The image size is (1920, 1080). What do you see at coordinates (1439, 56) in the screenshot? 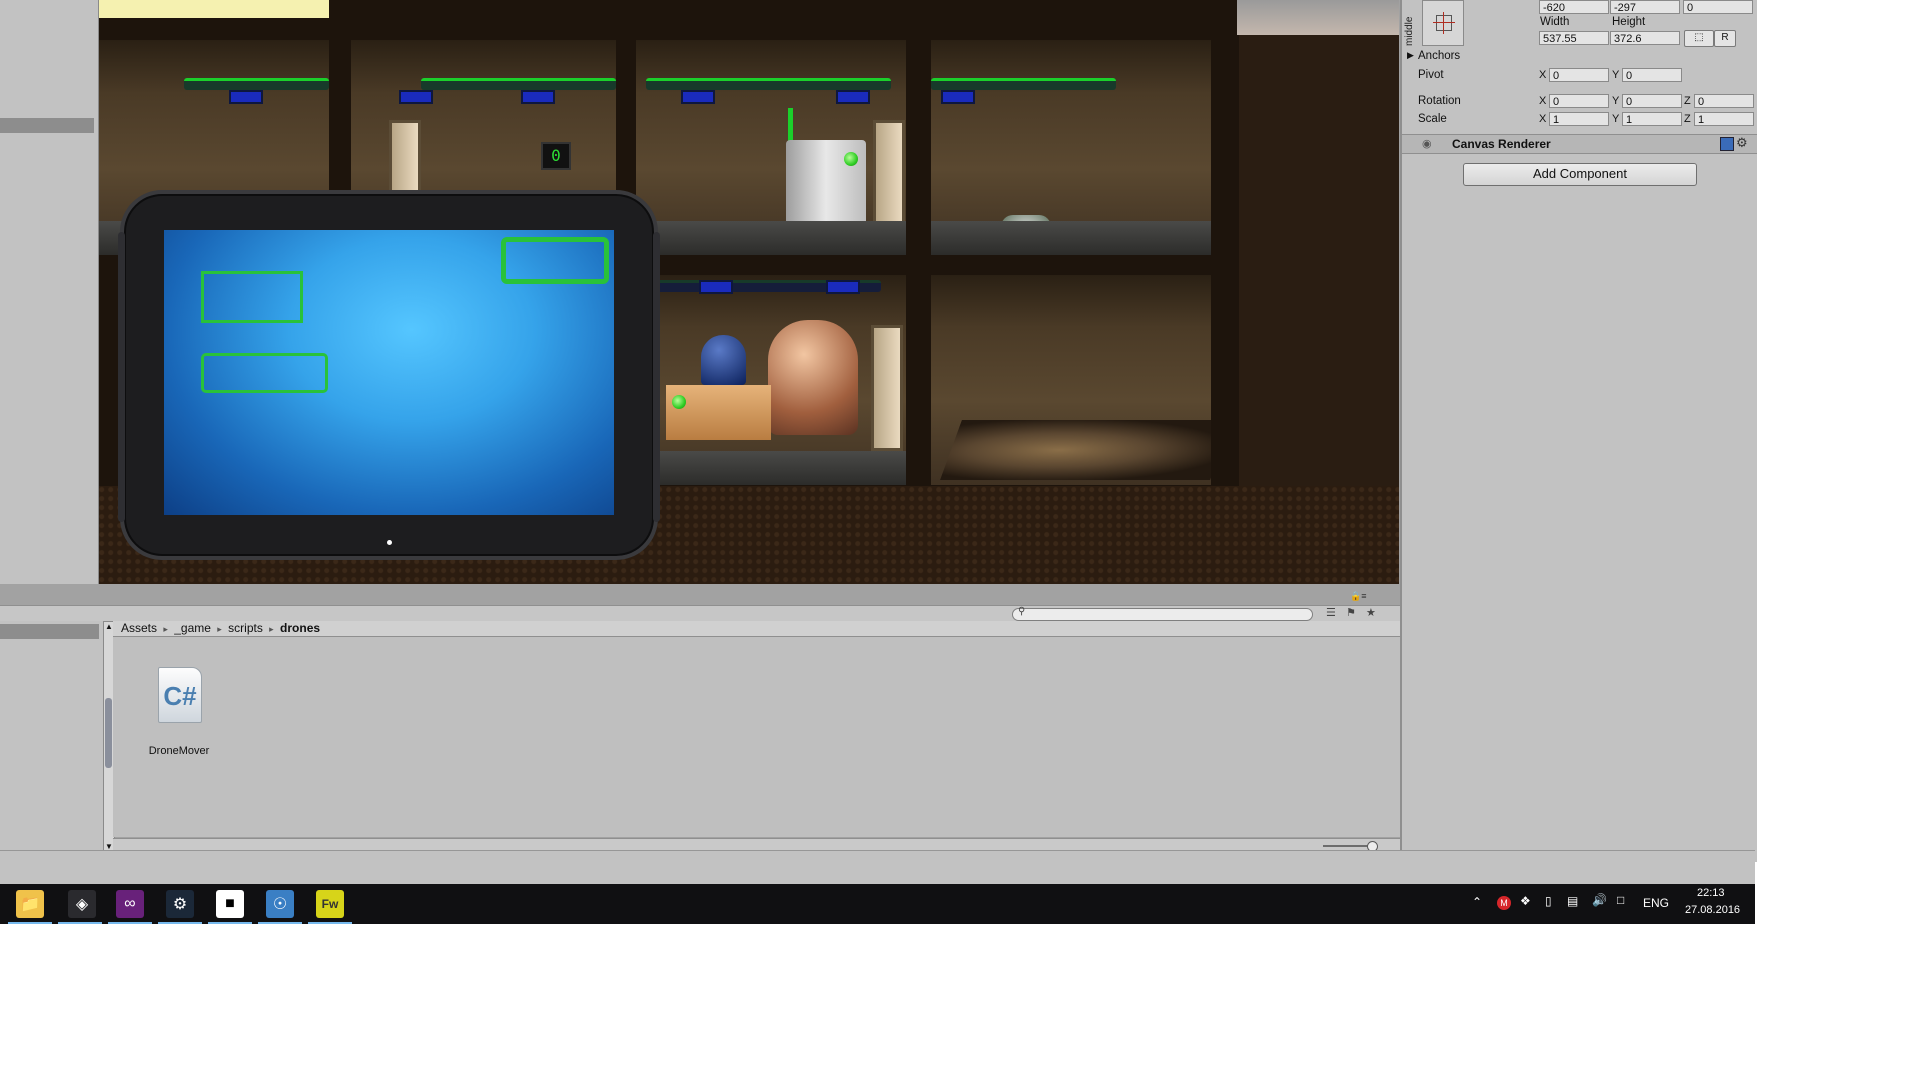
I see `anchors-label: Anchors` at bounding box center [1439, 56].